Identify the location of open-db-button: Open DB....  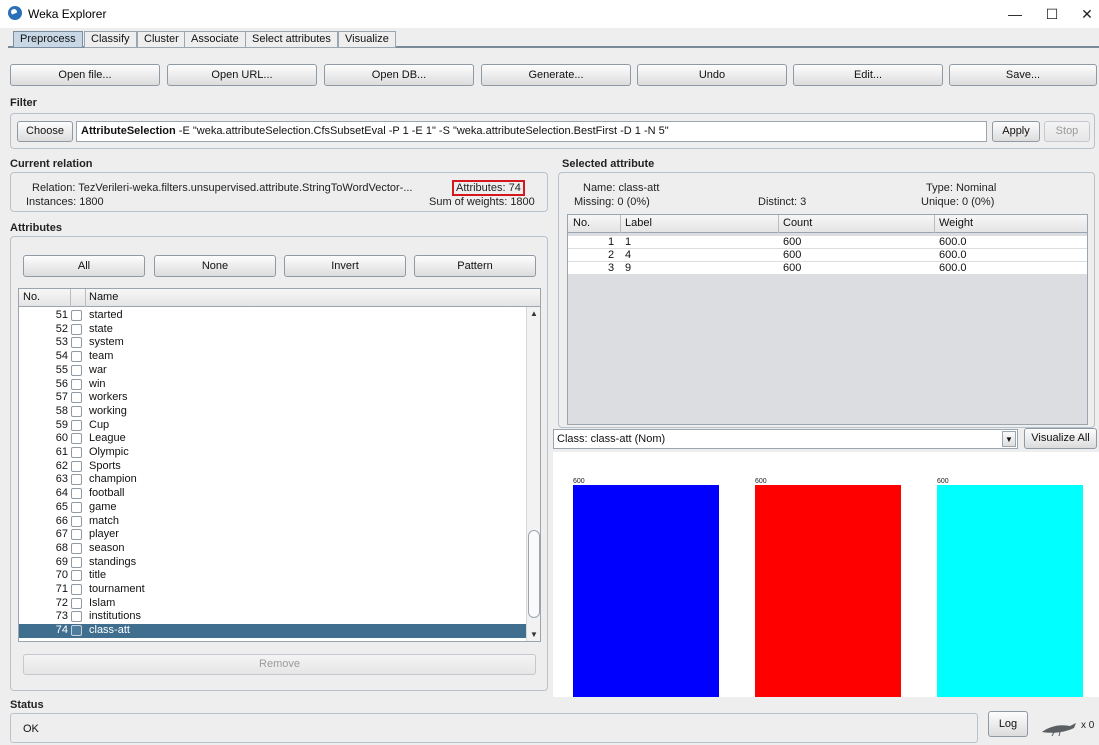
(399, 75).